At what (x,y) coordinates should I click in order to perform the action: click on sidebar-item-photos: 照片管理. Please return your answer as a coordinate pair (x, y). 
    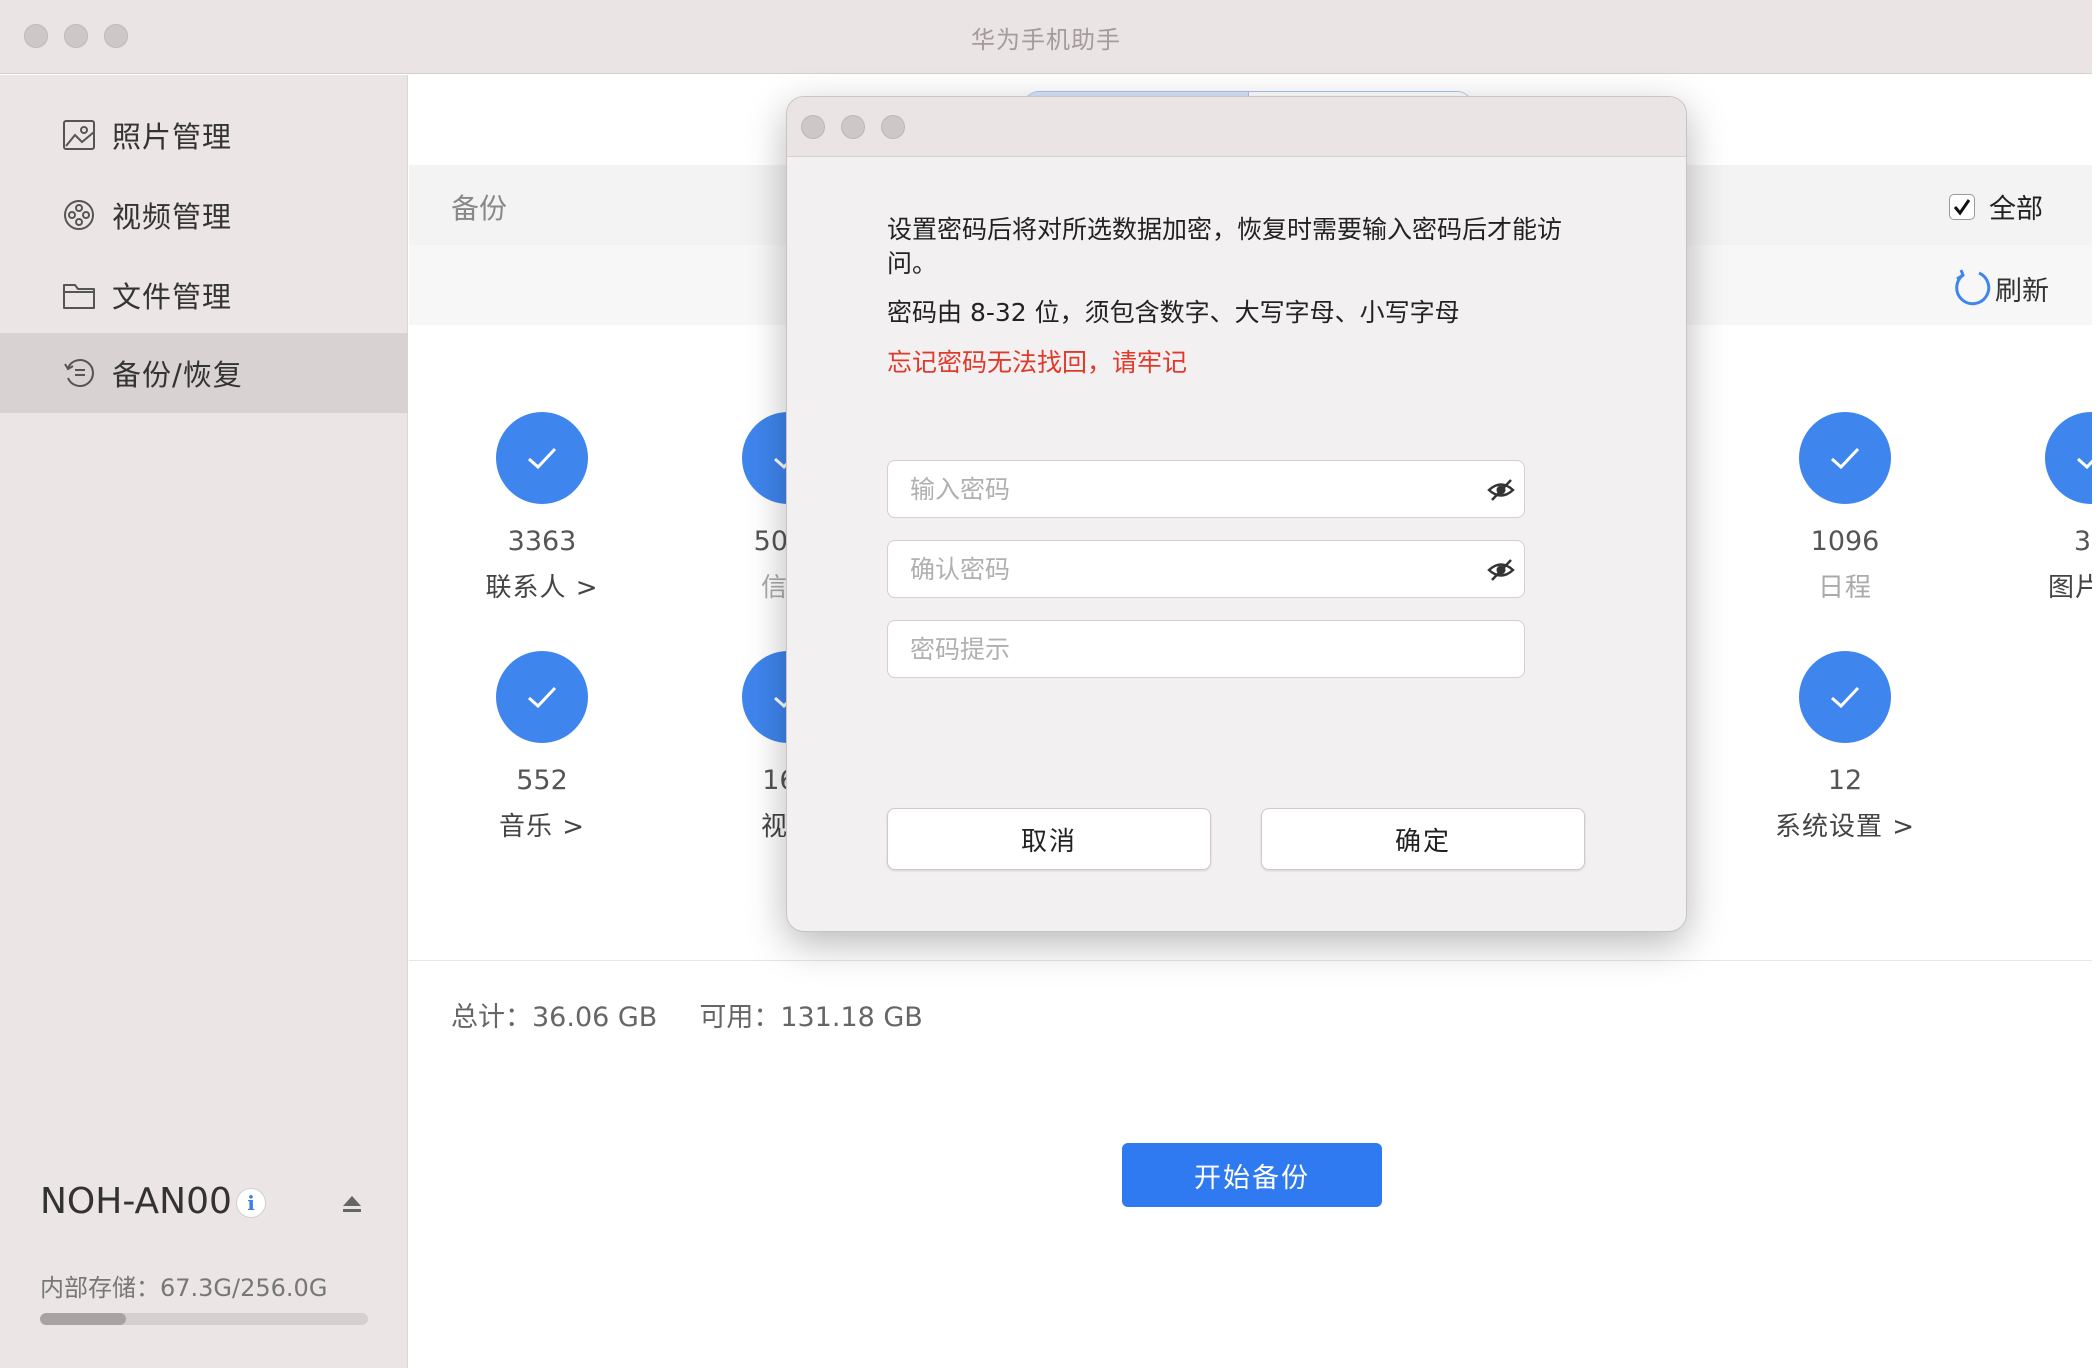
    Looking at the image, I should click on (204, 135).